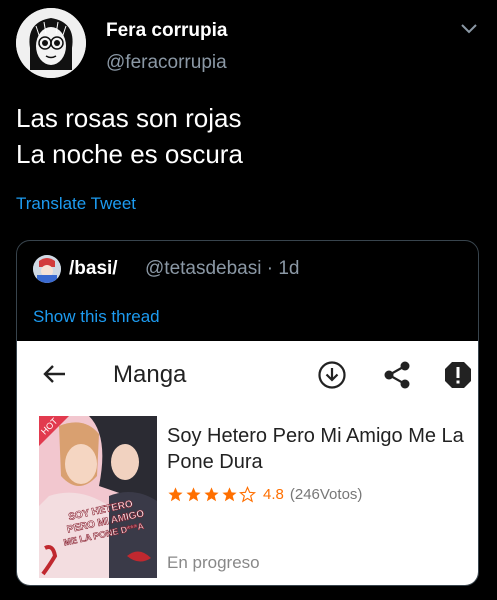 The width and height of the screenshot is (497, 600). What do you see at coordinates (458, 375) in the screenshot?
I see `report-icon` at bounding box center [458, 375].